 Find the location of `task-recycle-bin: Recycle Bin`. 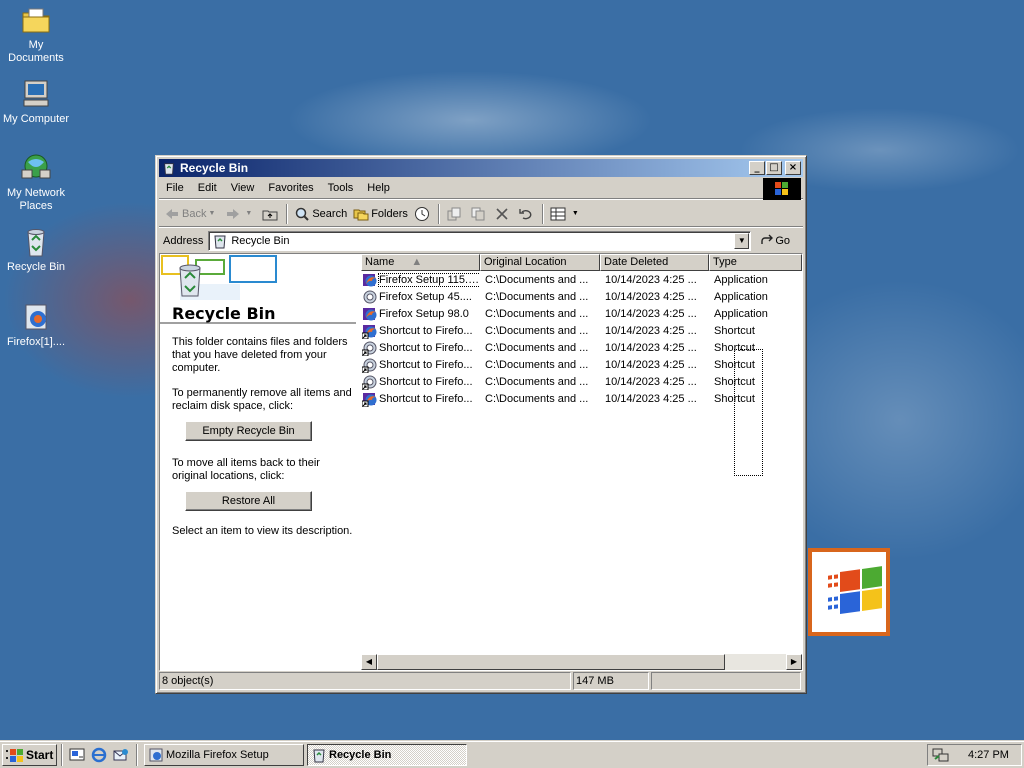

task-recycle-bin: Recycle Bin is located at coordinates (387, 754).